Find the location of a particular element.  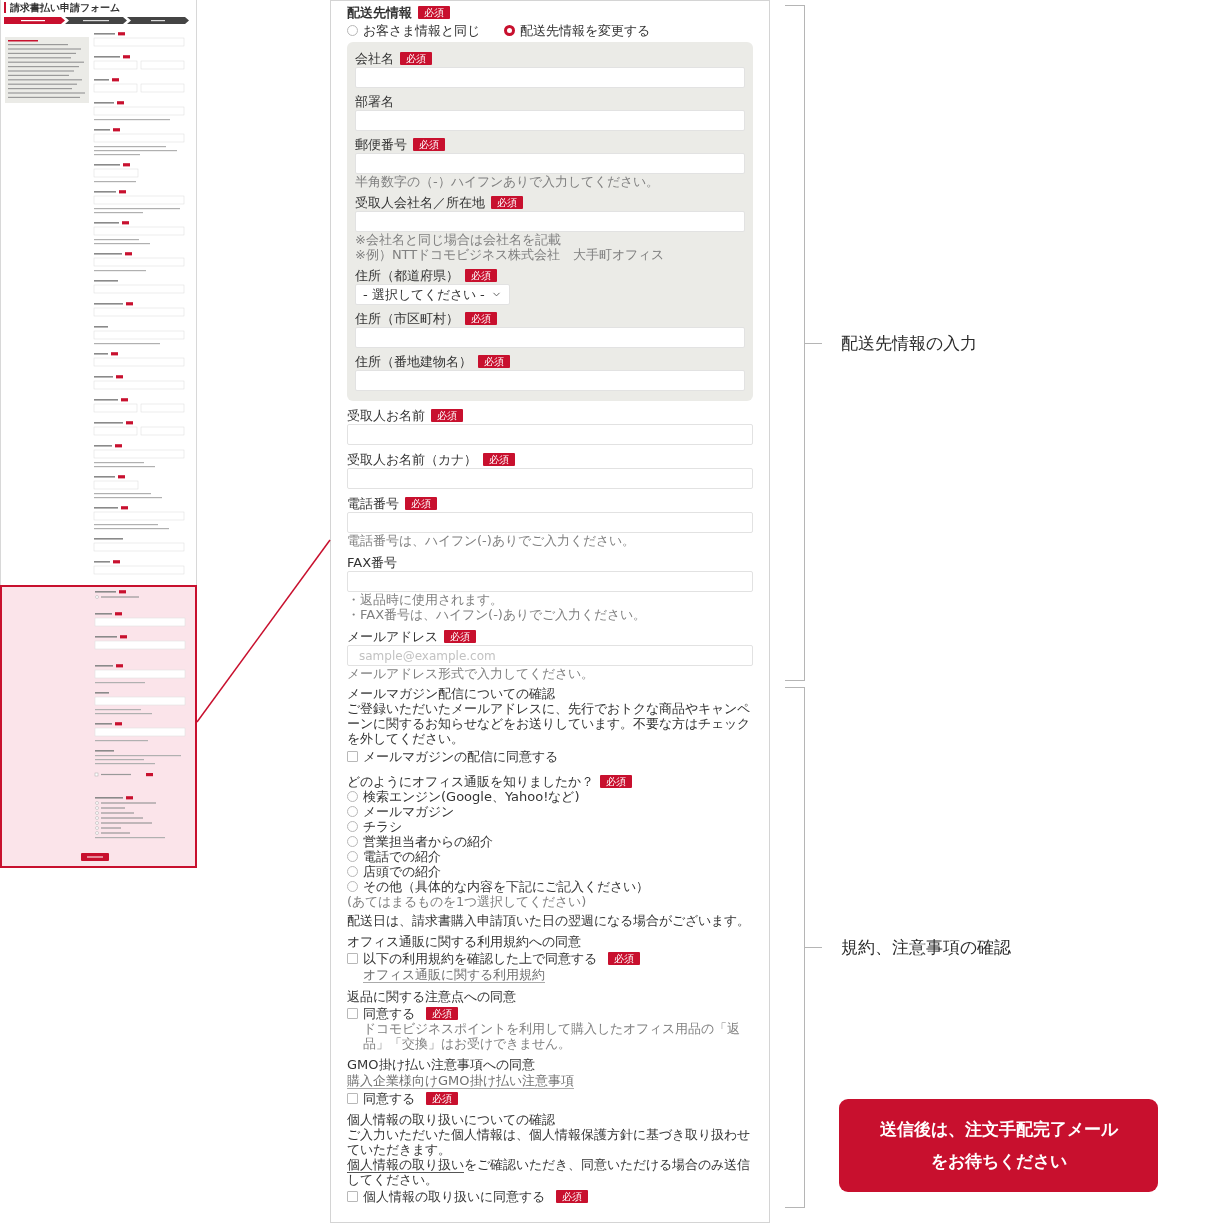

option-label: その他（具体的な内容を下記にご記入ください） is located at coordinates (506, 886).